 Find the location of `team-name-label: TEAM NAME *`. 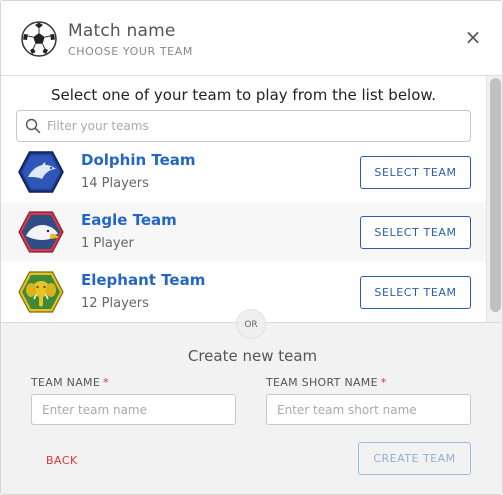

team-name-label: TEAM NAME * is located at coordinates (70, 382).